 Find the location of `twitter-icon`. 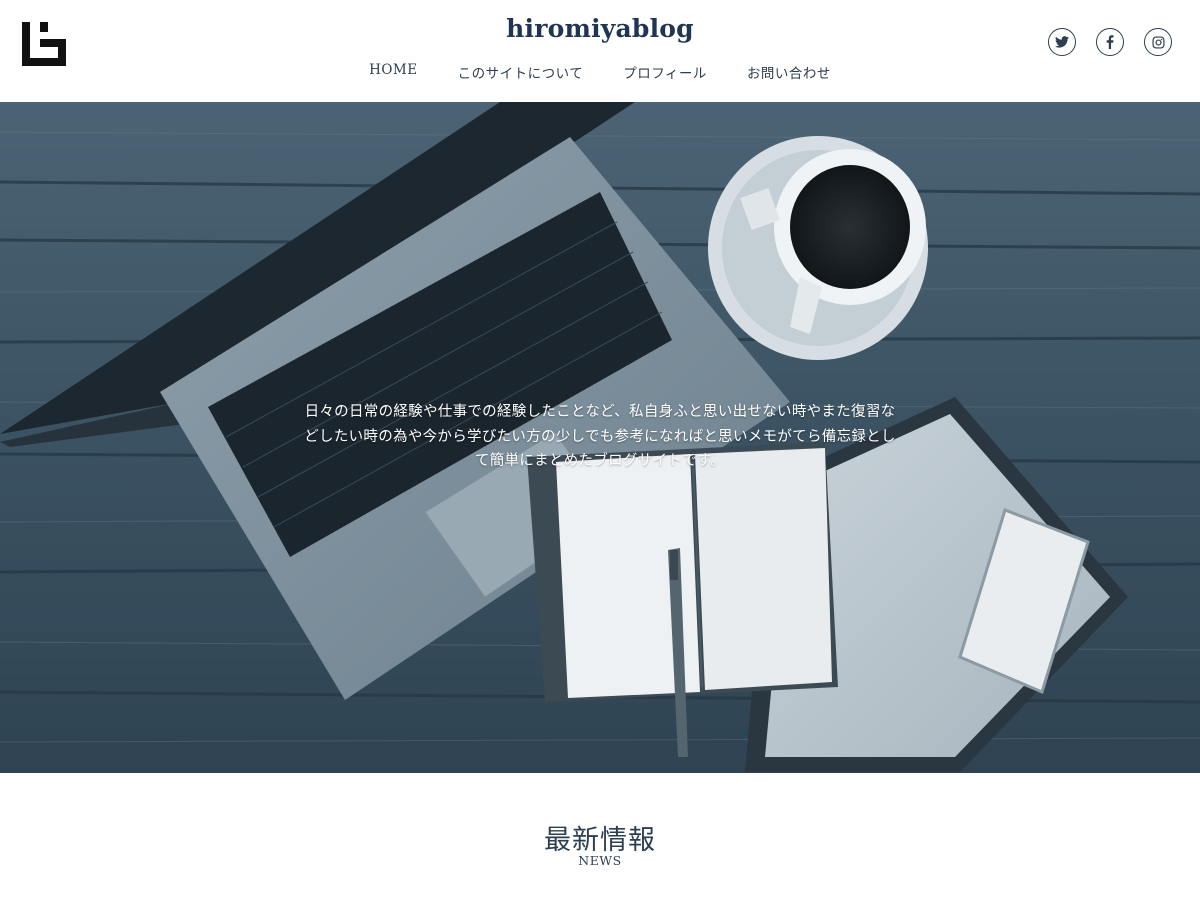

twitter-icon is located at coordinates (1062, 42).